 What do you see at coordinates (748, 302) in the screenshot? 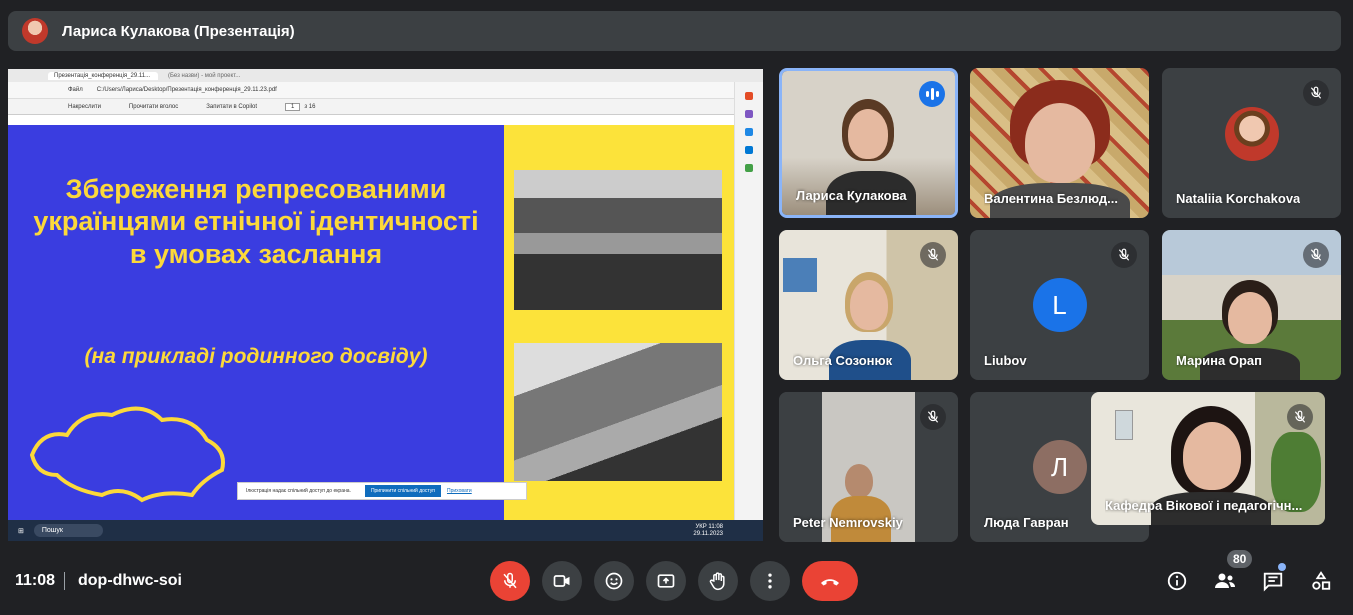
I see `browser-sidebar` at bounding box center [748, 302].